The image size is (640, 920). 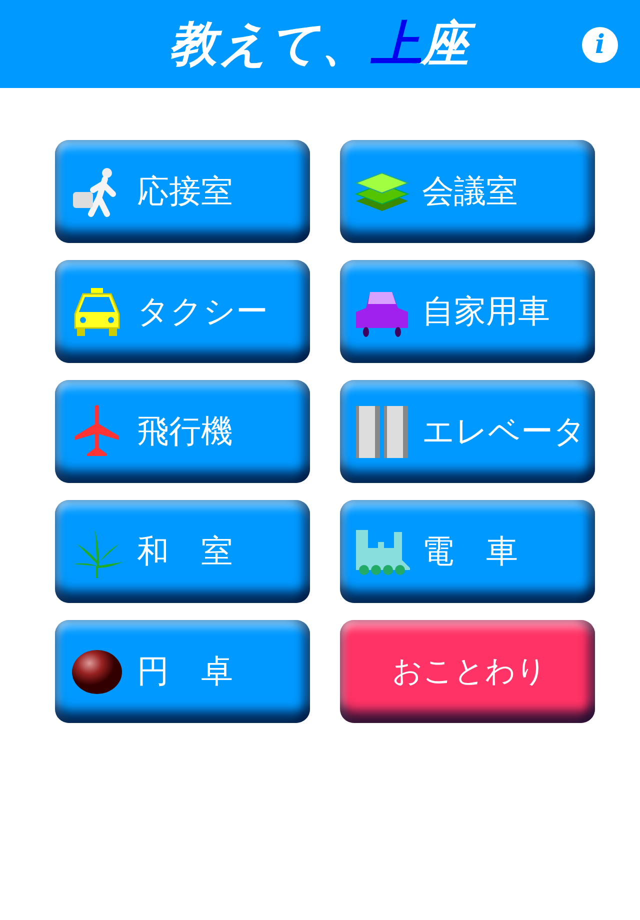 What do you see at coordinates (320, 44) in the screenshot?
I see `app-title: 教えて、上座` at bounding box center [320, 44].